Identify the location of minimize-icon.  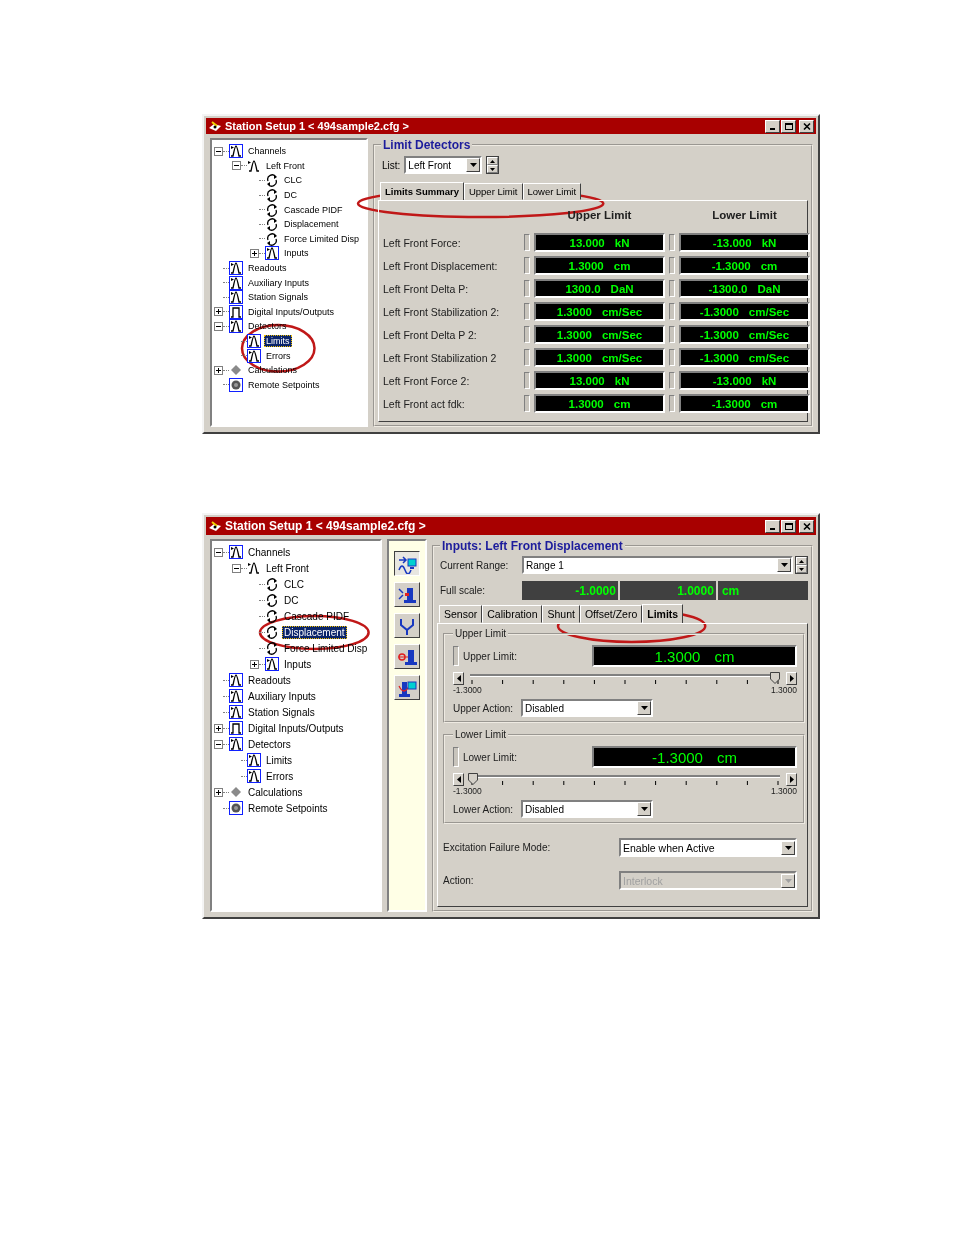
(772, 528).